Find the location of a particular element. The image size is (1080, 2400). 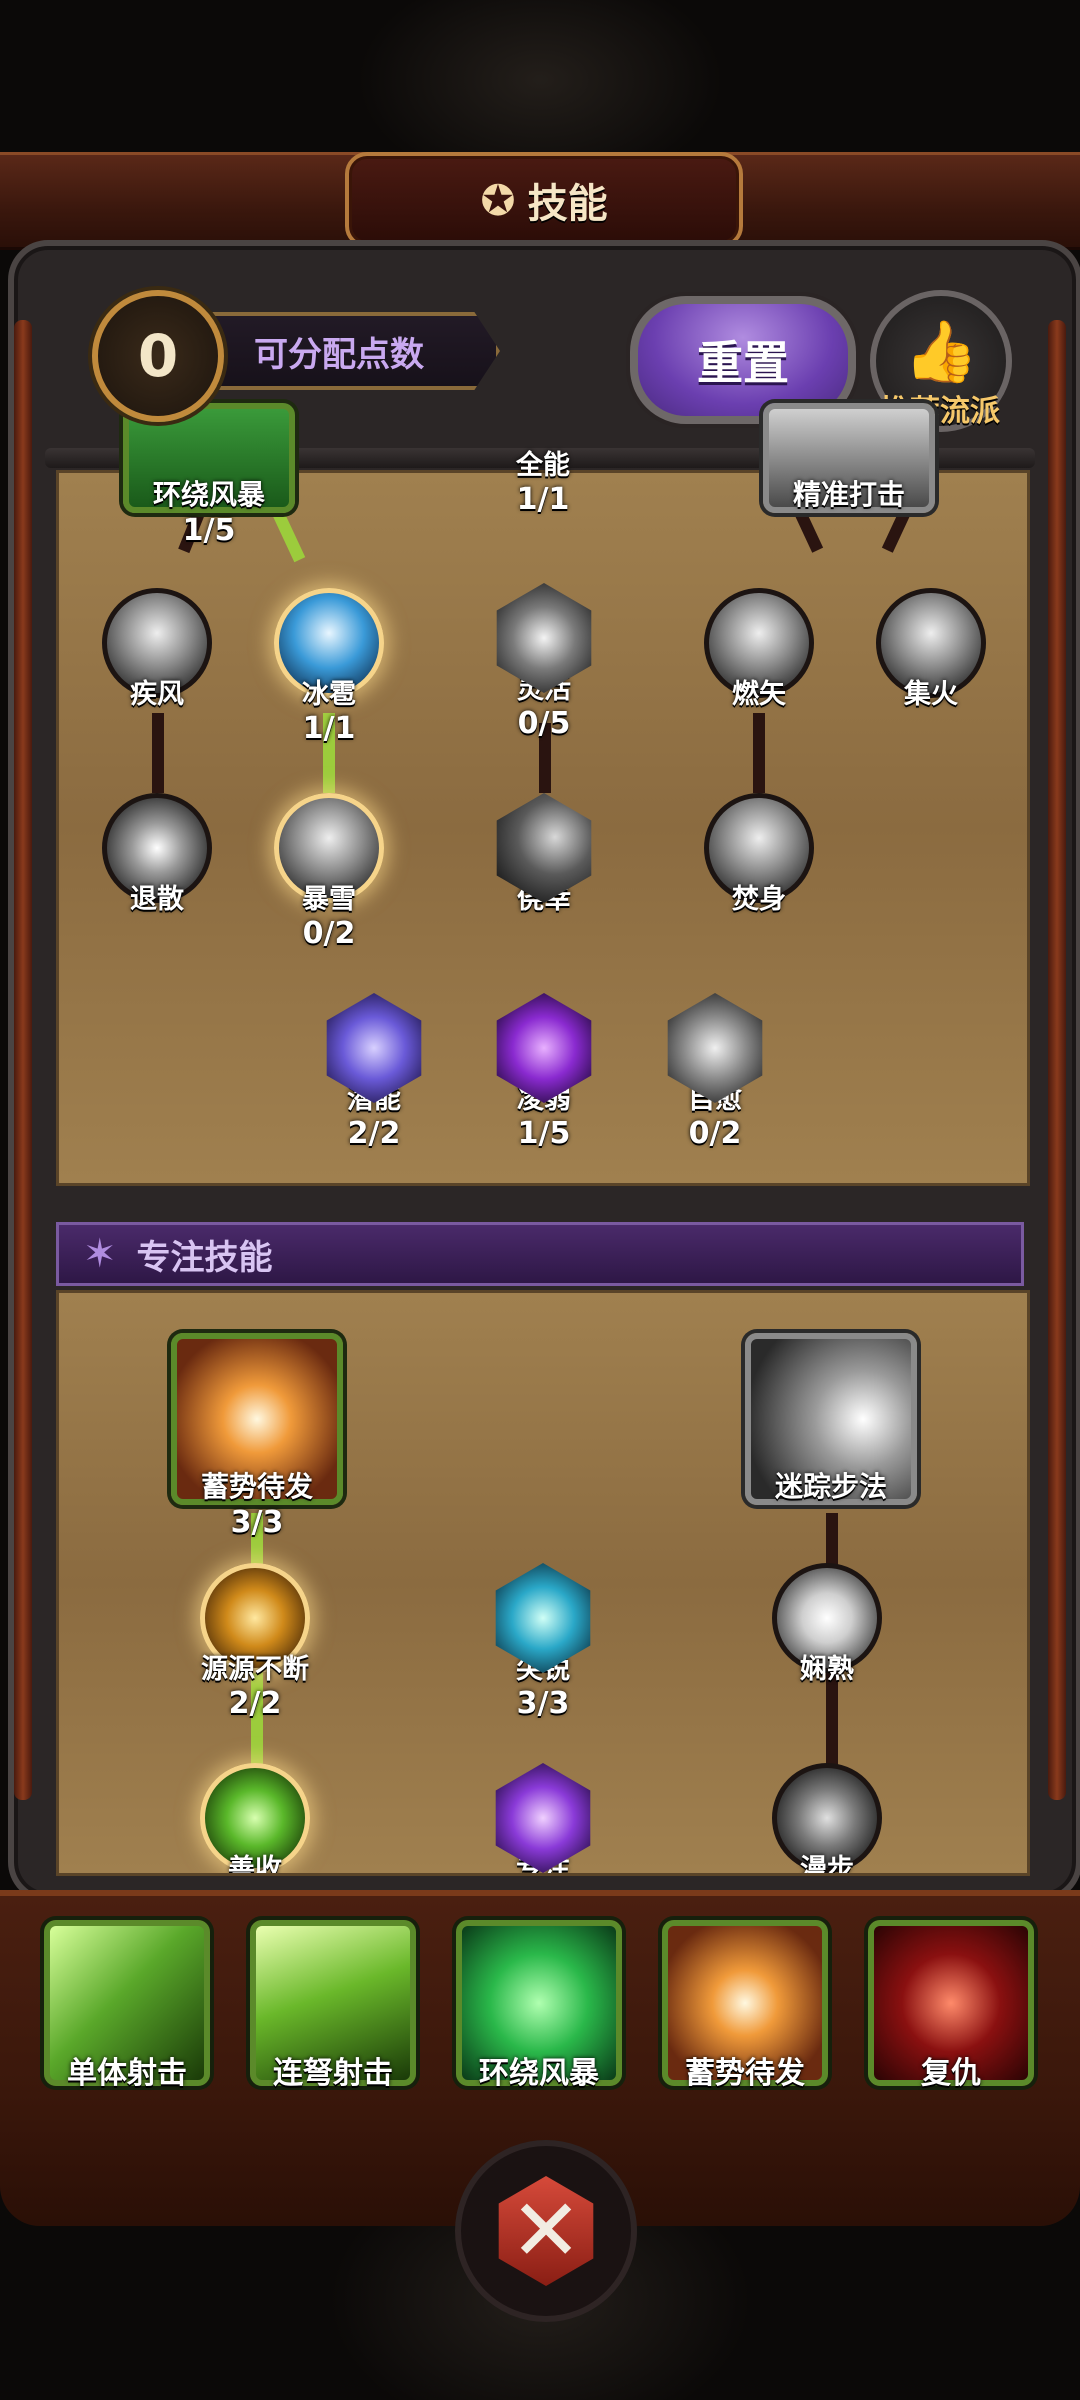

close-icon: ✕ is located at coordinates (546, 2231).